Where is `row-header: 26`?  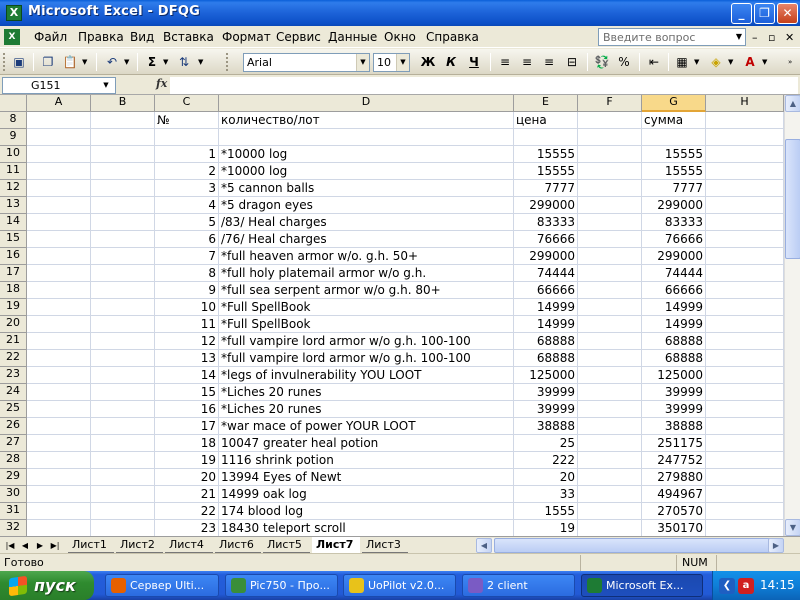 row-header: 26 is located at coordinates (13, 426).